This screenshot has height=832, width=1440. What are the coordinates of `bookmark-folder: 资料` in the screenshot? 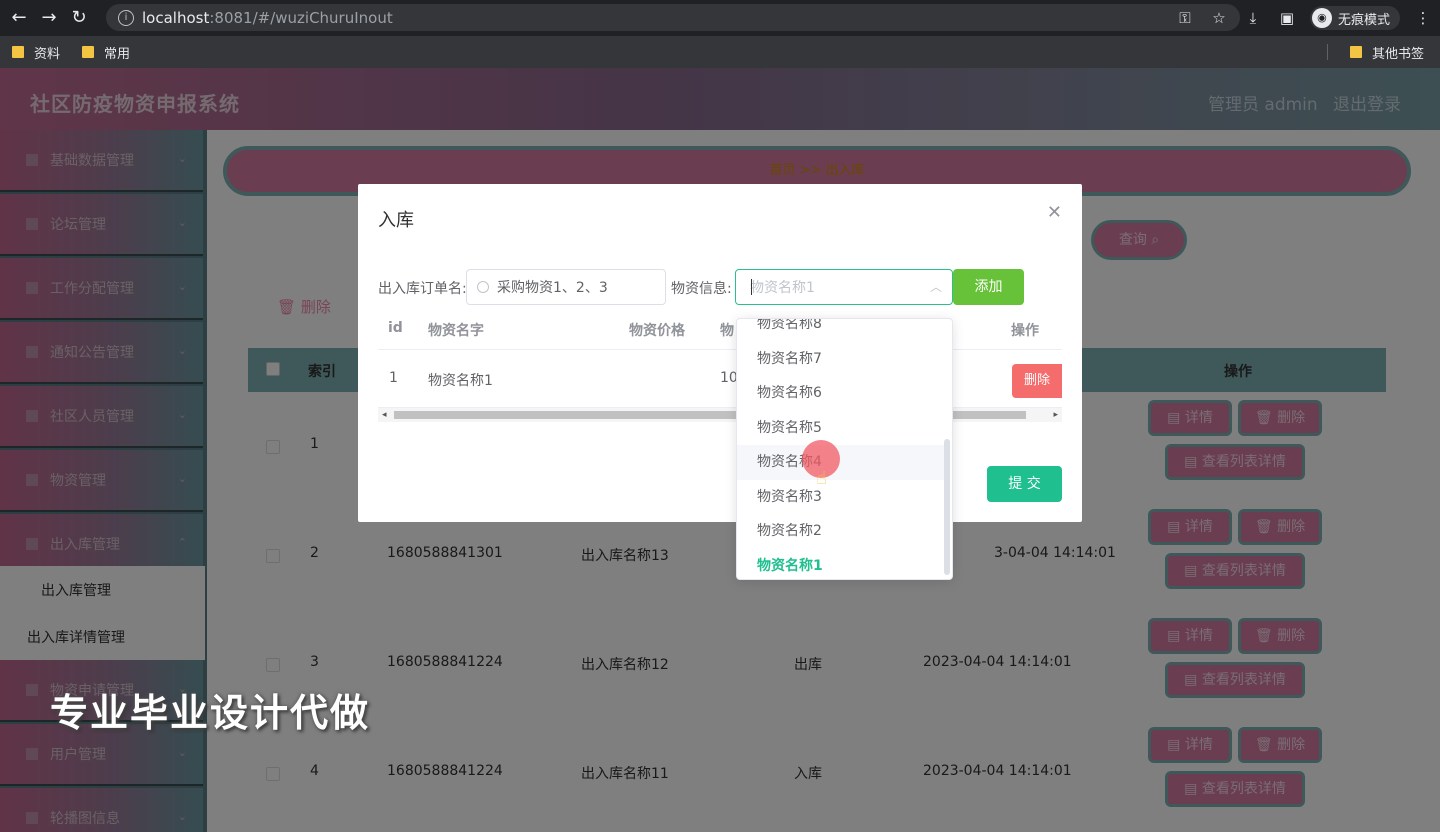 It's located at (36, 52).